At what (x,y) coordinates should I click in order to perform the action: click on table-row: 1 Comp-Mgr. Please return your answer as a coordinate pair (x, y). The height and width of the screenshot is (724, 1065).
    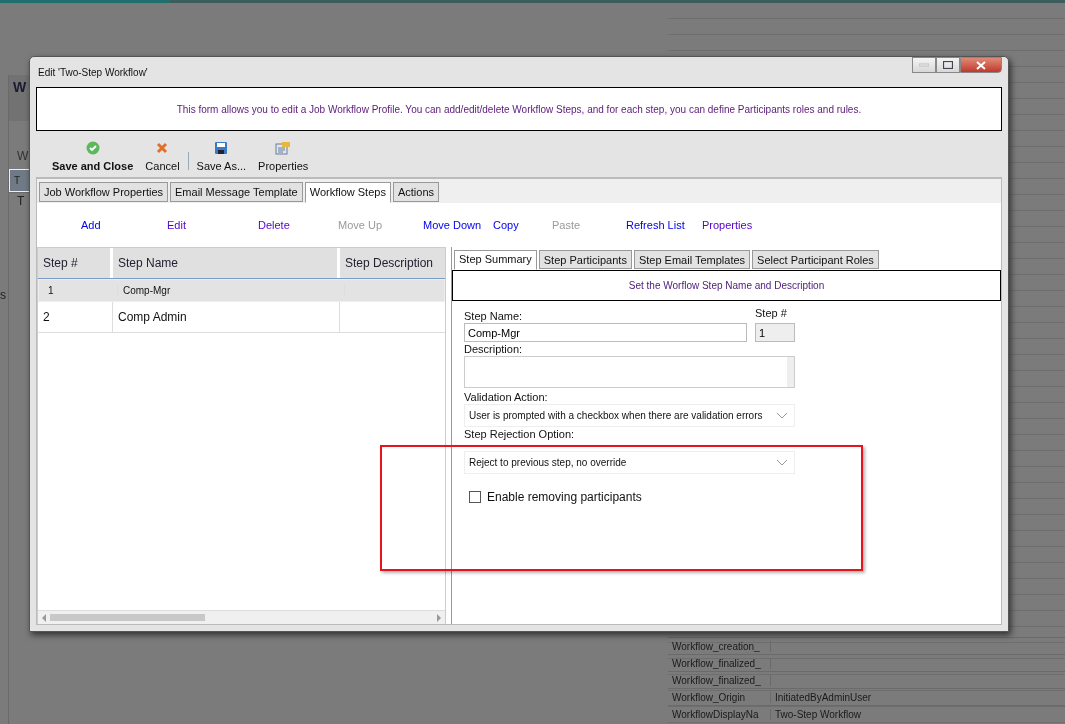
    Looking at the image, I should click on (241, 290).